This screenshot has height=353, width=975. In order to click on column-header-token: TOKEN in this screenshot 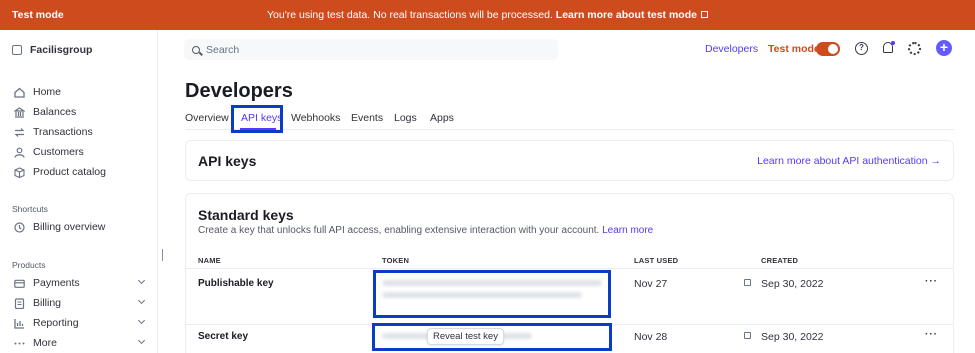, I will do `click(396, 260)`.